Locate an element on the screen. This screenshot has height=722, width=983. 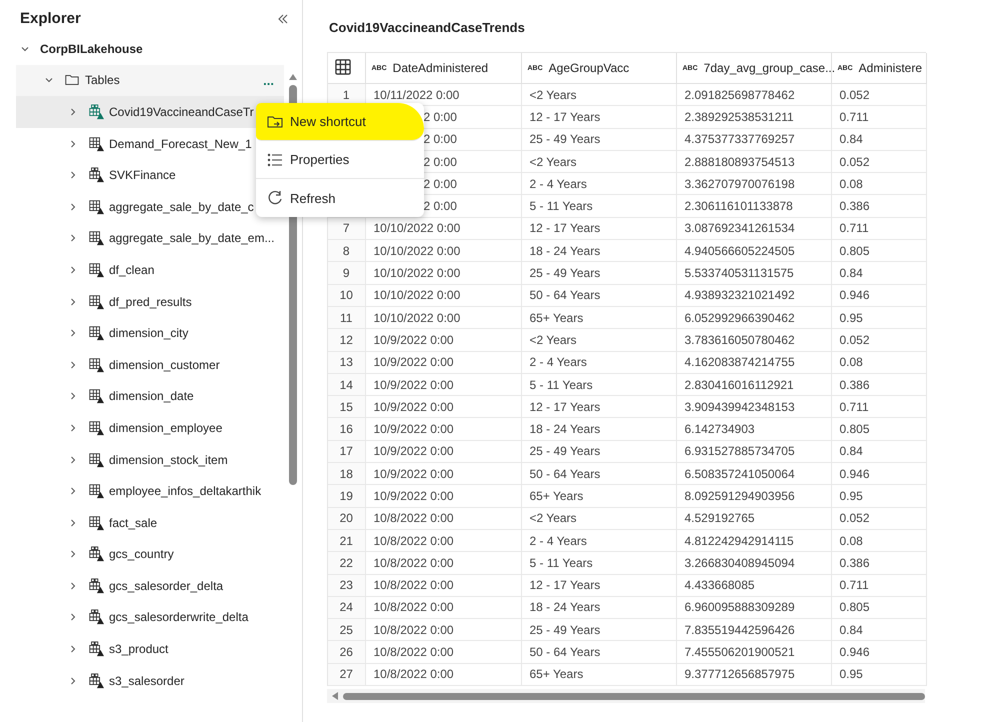
tree-item: dimension_customer is located at coordinates (150, 364).